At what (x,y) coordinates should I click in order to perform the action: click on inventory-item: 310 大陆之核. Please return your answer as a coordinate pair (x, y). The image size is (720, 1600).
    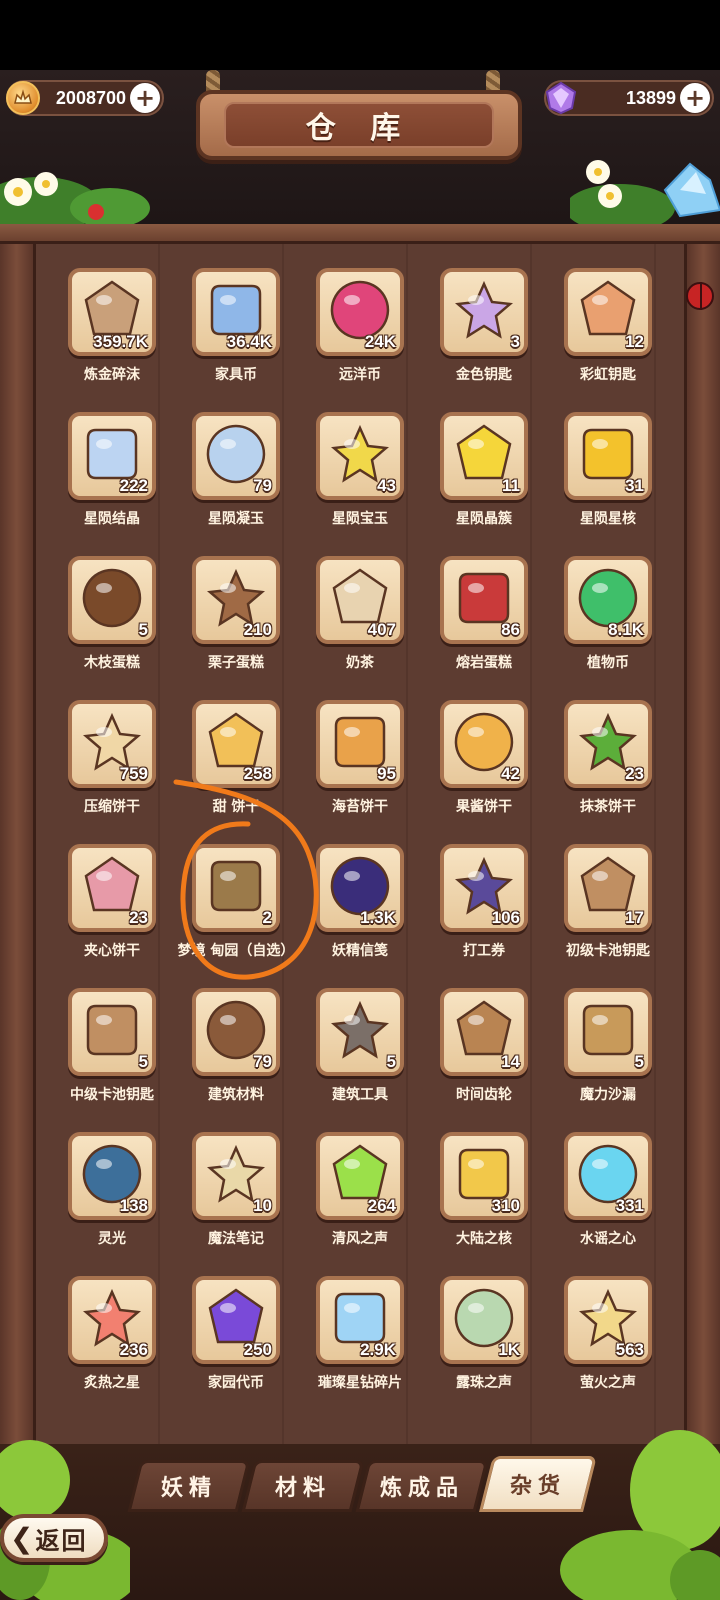
    Looking at the image, I should click on (490, 1197).